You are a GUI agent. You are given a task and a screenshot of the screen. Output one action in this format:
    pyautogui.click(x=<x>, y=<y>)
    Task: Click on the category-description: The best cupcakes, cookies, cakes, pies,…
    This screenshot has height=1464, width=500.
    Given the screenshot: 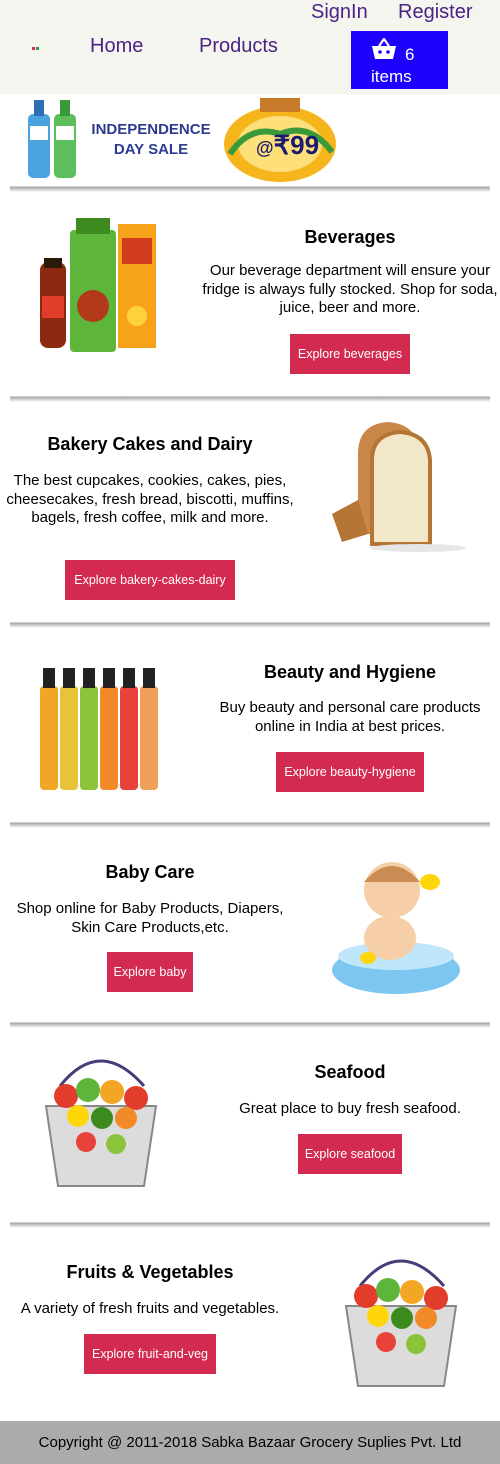 What is the action you would take?
    pyautogui.click(x=150, y=499)
    